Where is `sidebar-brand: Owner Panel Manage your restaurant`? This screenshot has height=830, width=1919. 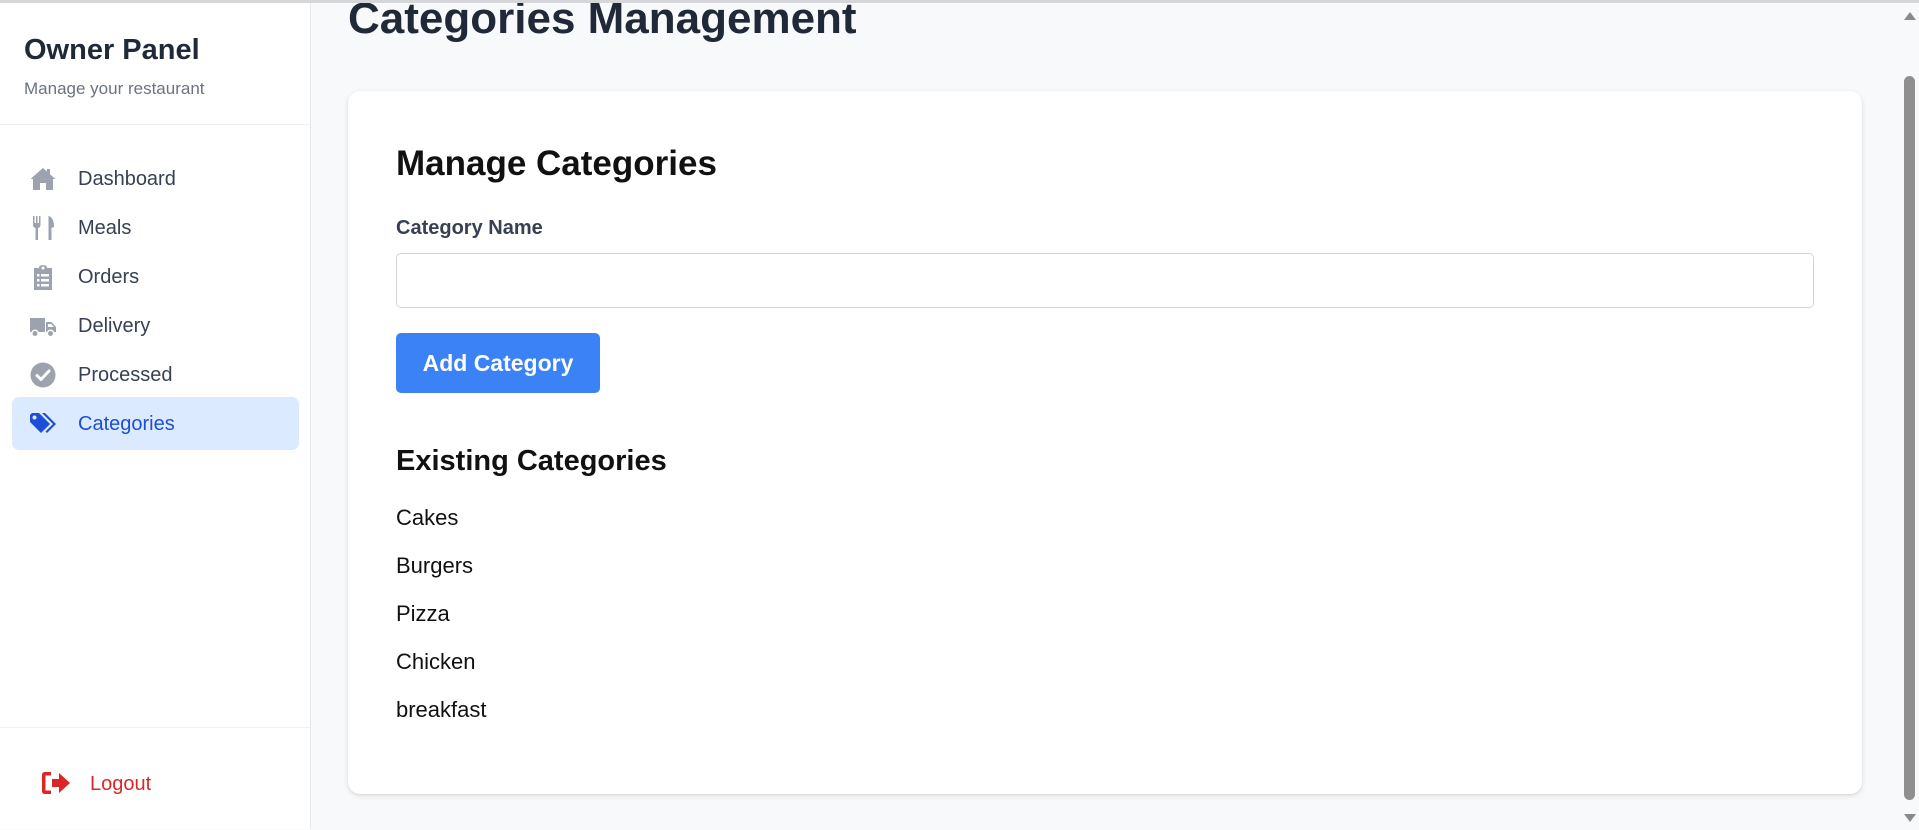
sidebar-brand: Owner Panel Manage your restaurant is located at coordinates (155, 62).